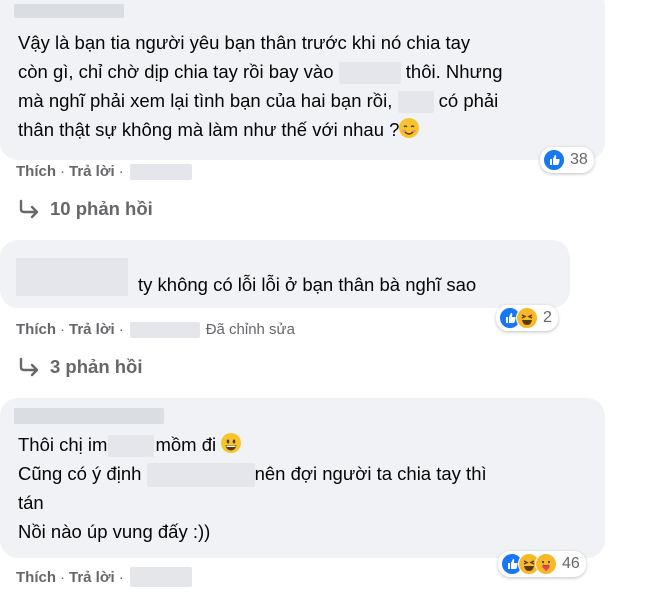 Image resolution: width=664 pixels, height=600 pixels. What do you see at coordinates (96, 366) in the screenshot?
I see `replies-label: 3 phản hồi` at bounding box center [96, 366].